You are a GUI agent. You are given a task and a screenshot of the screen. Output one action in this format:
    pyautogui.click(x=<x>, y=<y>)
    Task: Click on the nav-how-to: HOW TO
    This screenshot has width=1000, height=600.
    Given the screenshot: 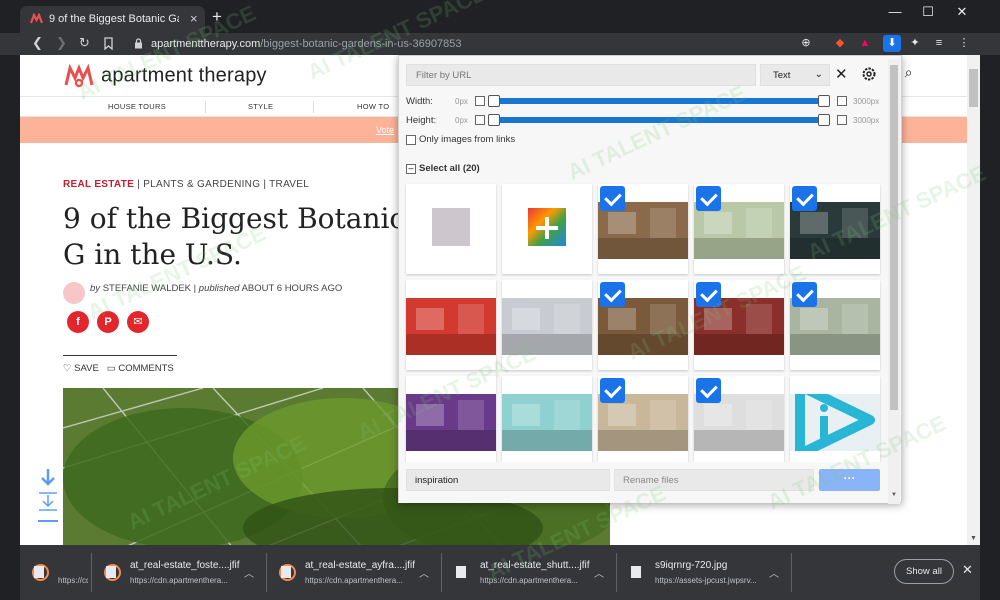 What is the action you would take?
    pyautogui.click(x=373, y=106)
    